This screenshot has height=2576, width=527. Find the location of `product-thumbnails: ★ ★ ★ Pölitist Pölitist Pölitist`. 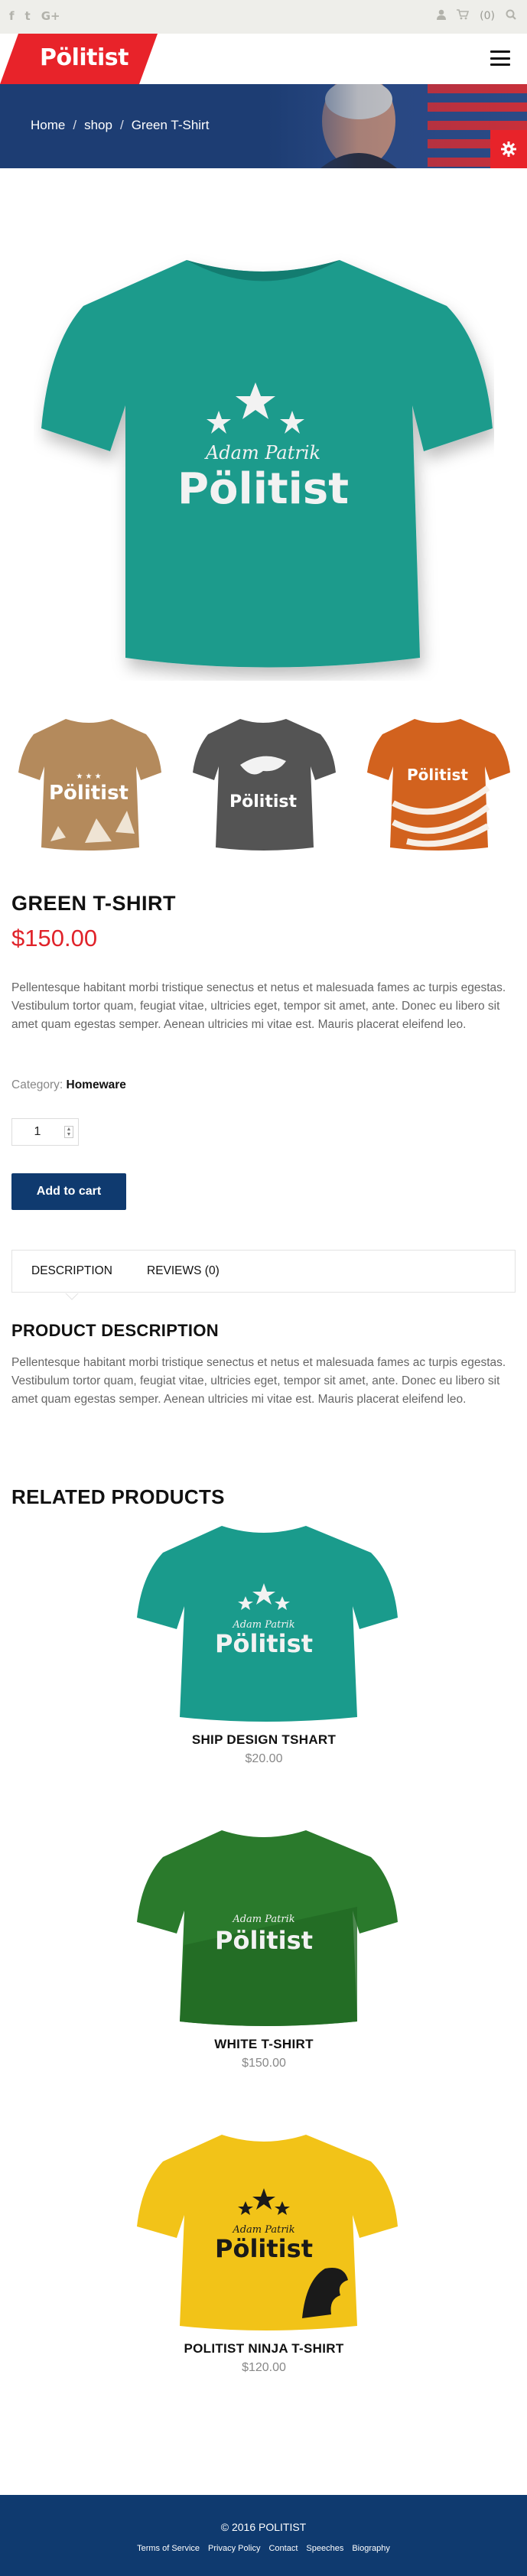

product-thumbnails: ★ ★ ★ Pölitist Pölitist Pölitist is located at coordinates (263, 784).